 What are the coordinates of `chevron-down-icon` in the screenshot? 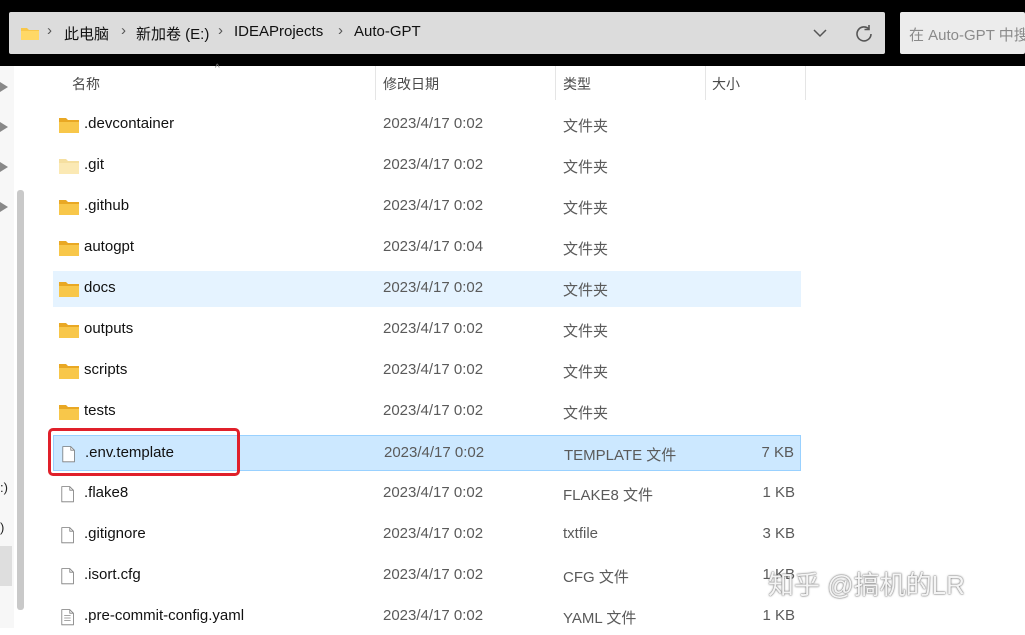 It's located at (820, 33).